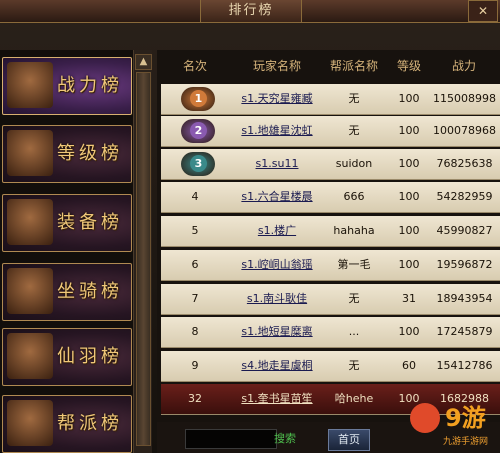 The image size is (500, 453). Describe the element at coordinates (330, 197) in the screenshot. I see `table-row: 4 s1.六合星楼晨 666 100 54282959` at that location.